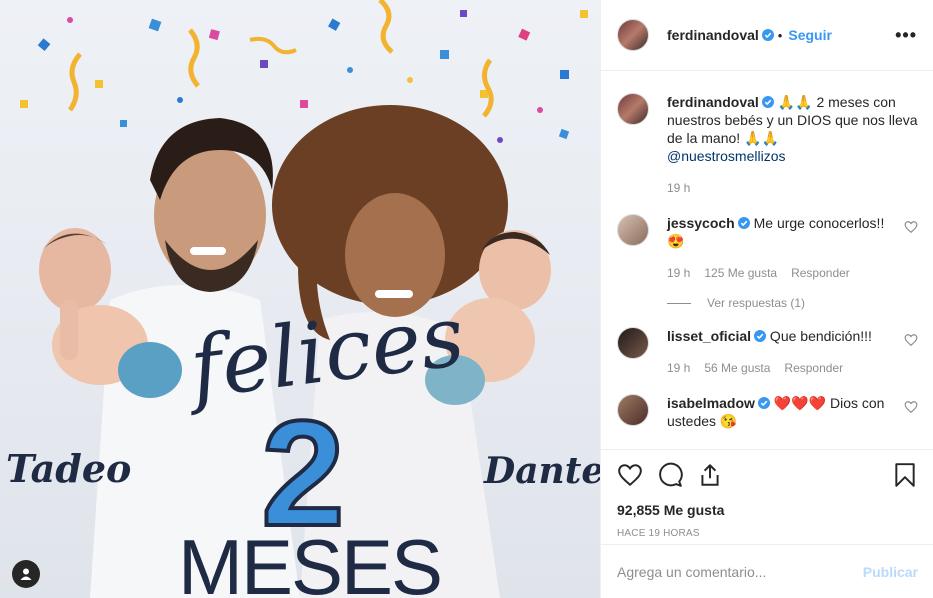  I want to click on view-replies-button: Ver respuestas (1), so click(792, 303).